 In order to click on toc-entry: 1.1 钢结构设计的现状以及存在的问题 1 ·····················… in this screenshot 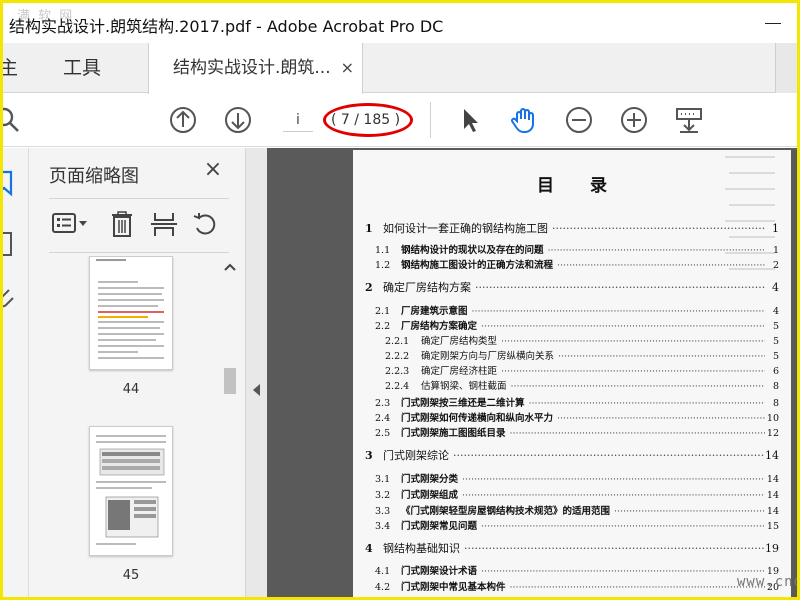, I will do `click(572, 251)`.